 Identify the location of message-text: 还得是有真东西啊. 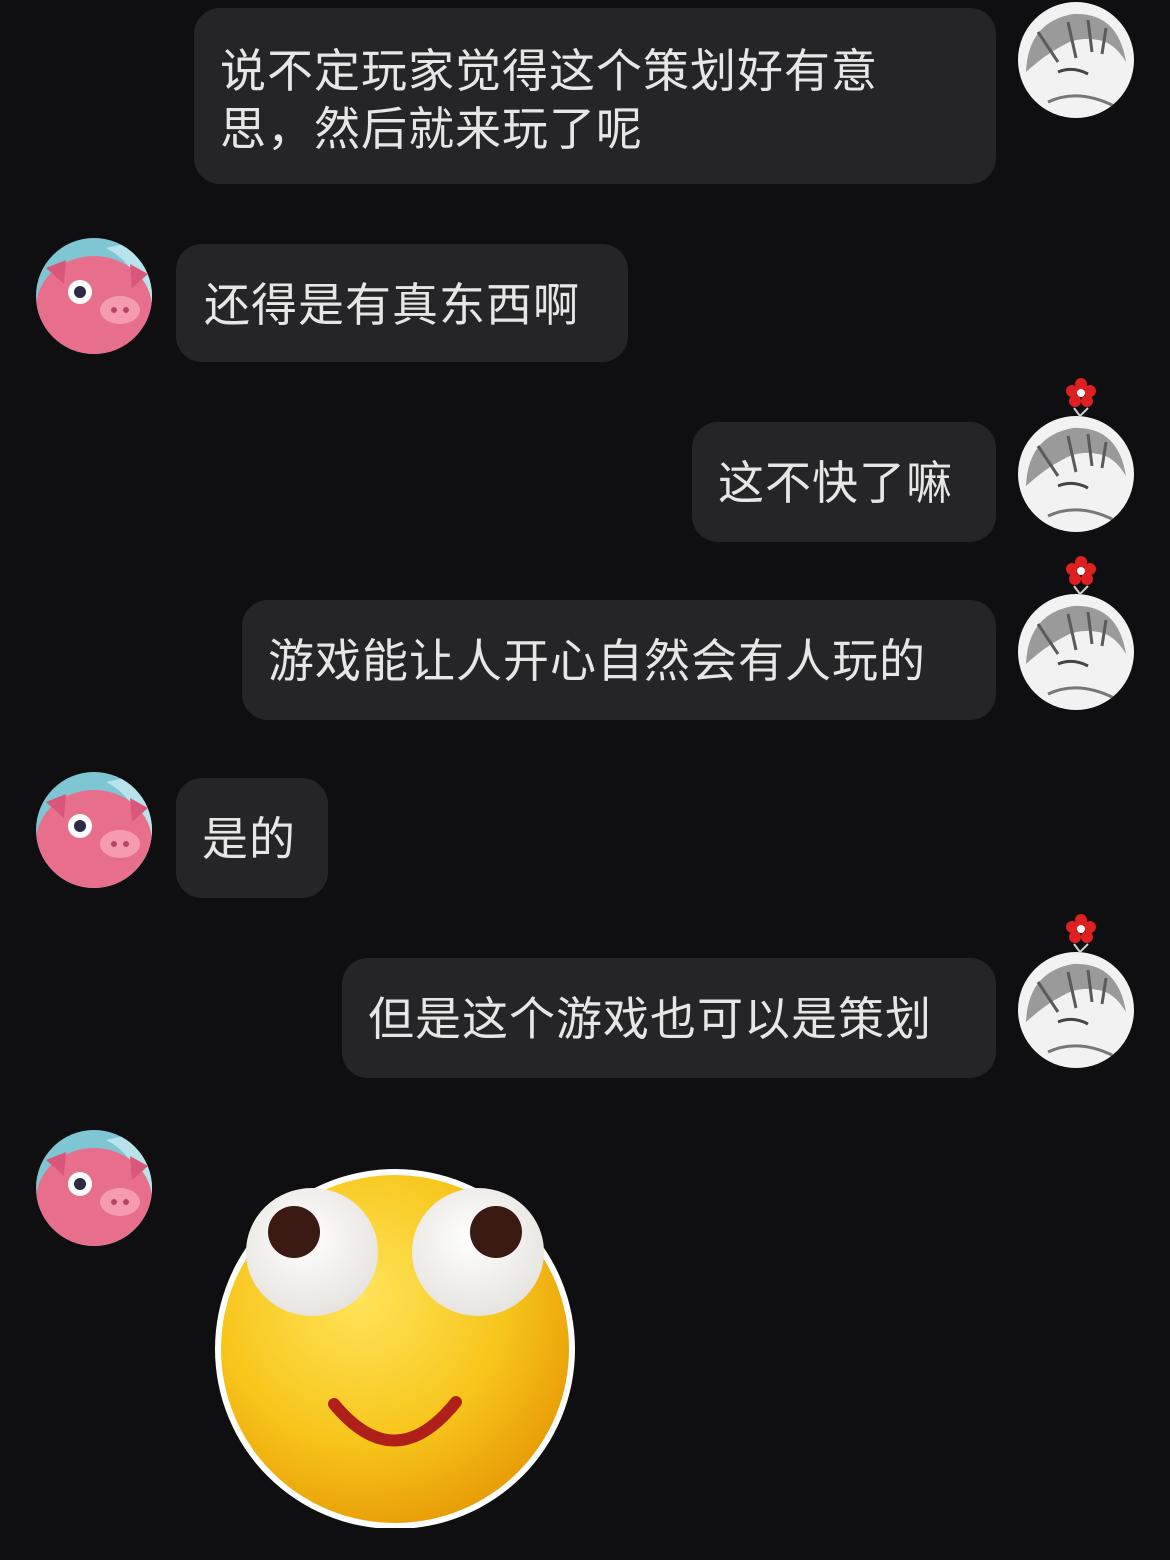
(392, 305).